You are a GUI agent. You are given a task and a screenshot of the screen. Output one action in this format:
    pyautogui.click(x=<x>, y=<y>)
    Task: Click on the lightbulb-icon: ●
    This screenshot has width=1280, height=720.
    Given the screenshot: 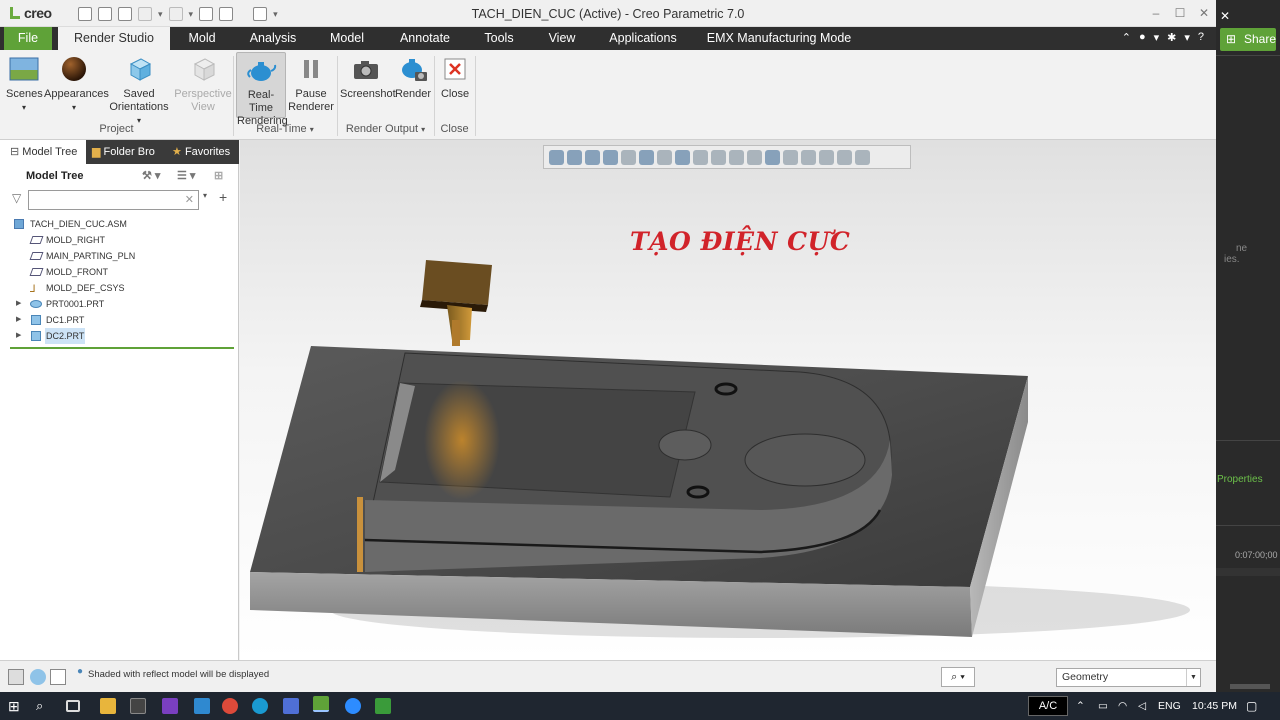 What is the action you would take?
    pyautogui.click(x=1142, y=37)
    